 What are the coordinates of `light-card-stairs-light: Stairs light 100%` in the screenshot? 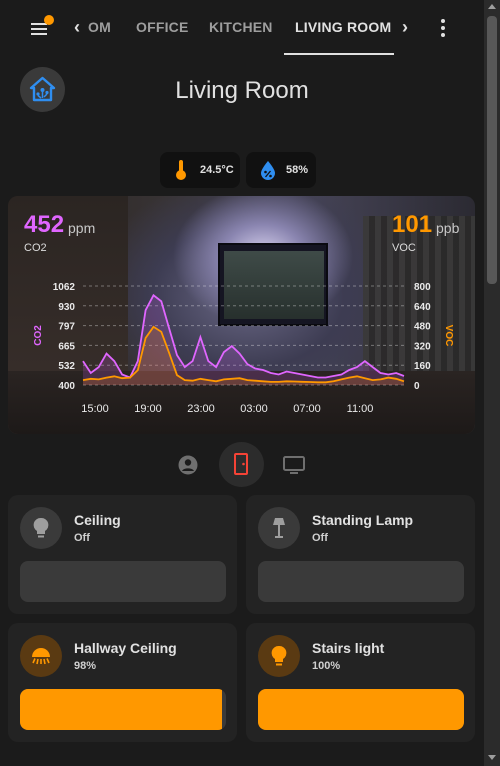 It's located at (360, 682).